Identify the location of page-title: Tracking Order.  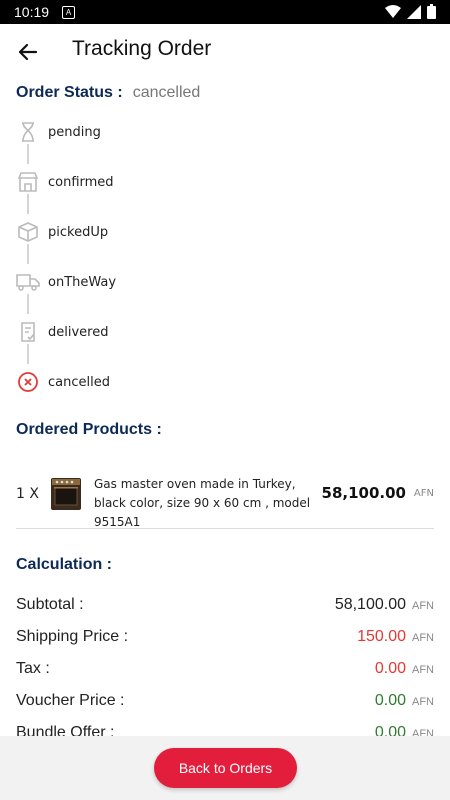
(142, 48).